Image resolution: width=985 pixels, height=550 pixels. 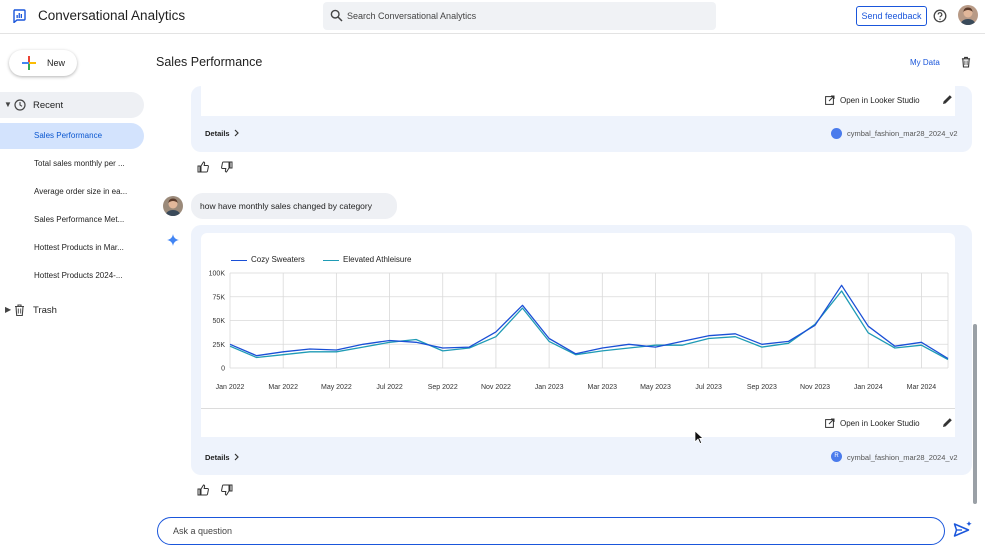 What do you see at coordinates (278, 259) in the screenshot?
I see `legend-label-cozy-sweaters: Cozy Sweaters` at bounding box center [278, 259].